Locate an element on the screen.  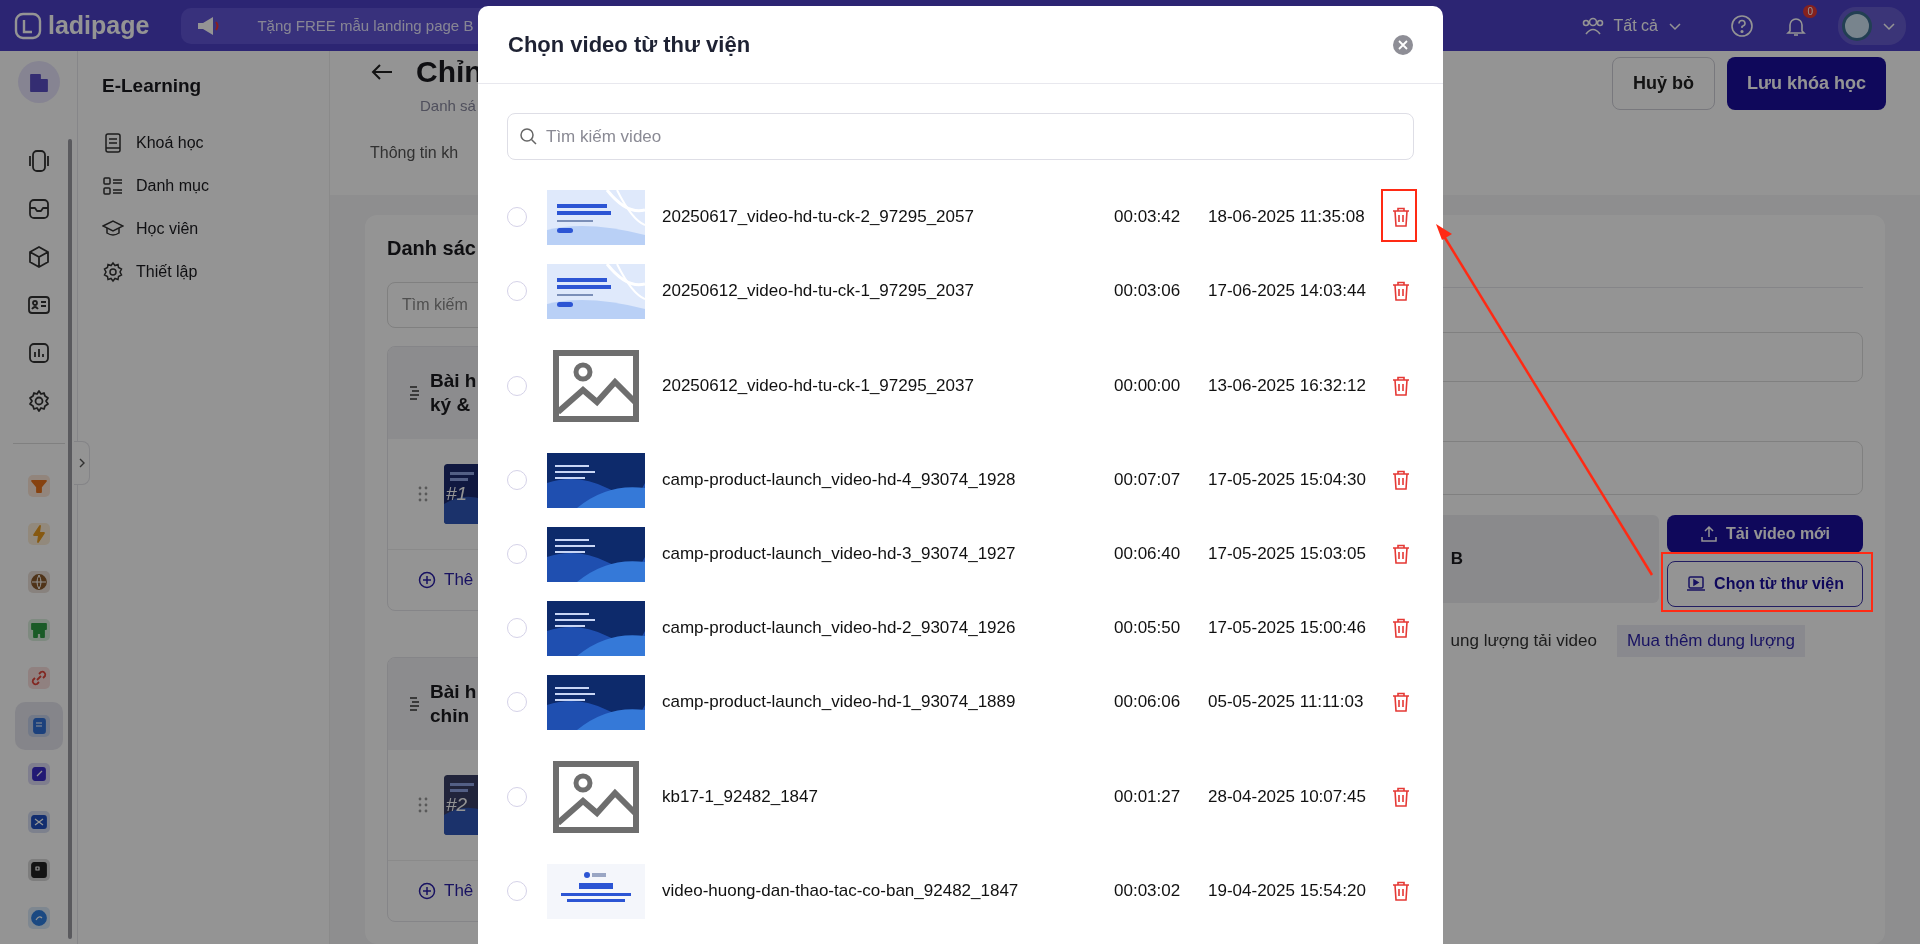
video-duration: 00:01:27 is located at coordinates (1148, 796).